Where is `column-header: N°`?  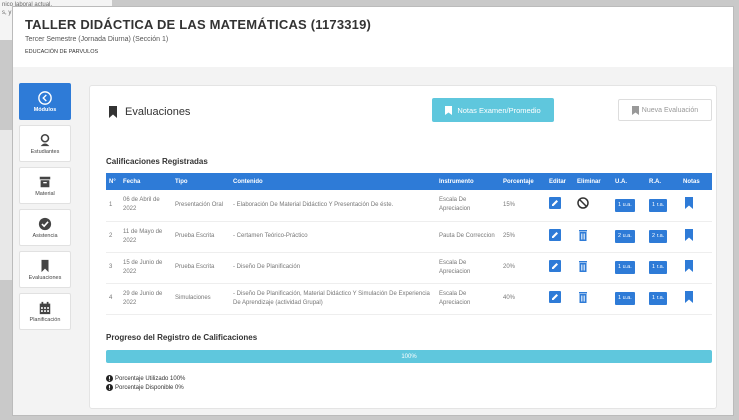 column-header: N° is located at coordinates (113, 181).